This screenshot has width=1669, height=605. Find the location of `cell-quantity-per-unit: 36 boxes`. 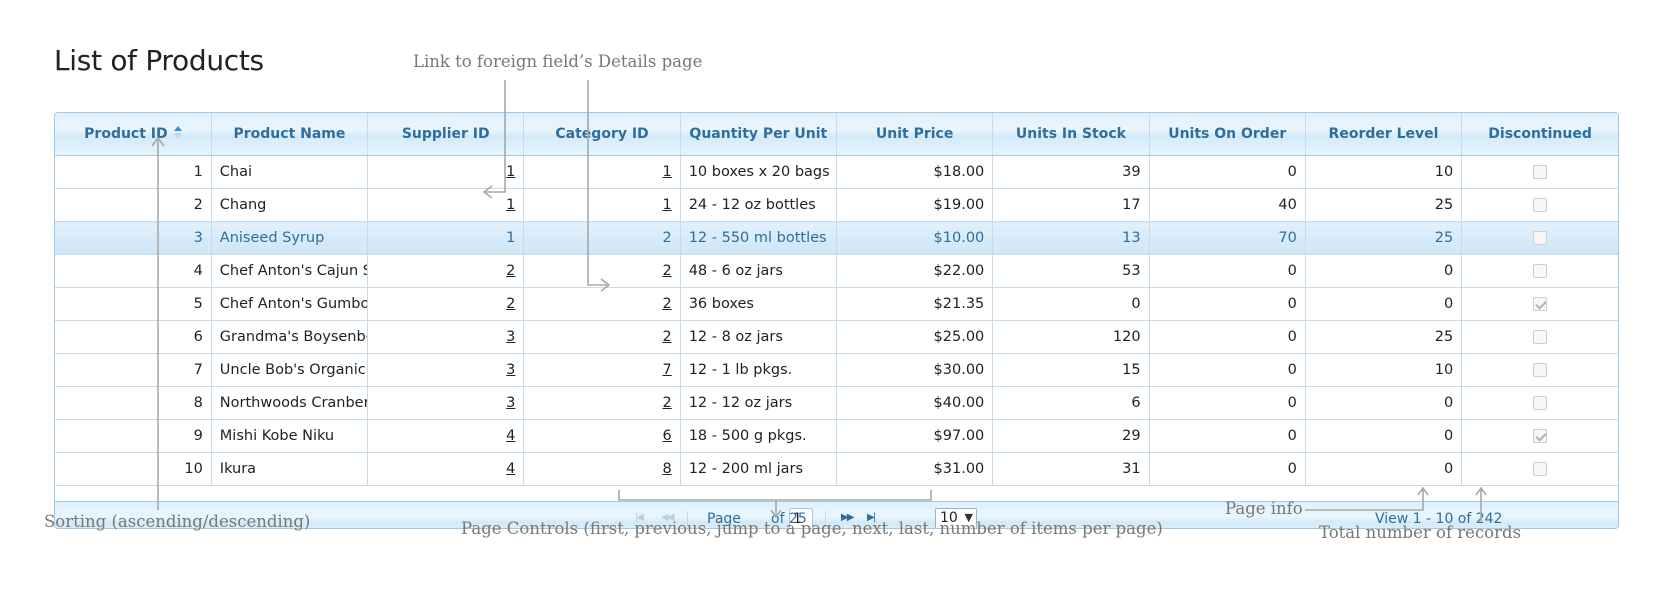

cell-quantity-per-unit: 36 boxes is located at coordinates (758, 304).